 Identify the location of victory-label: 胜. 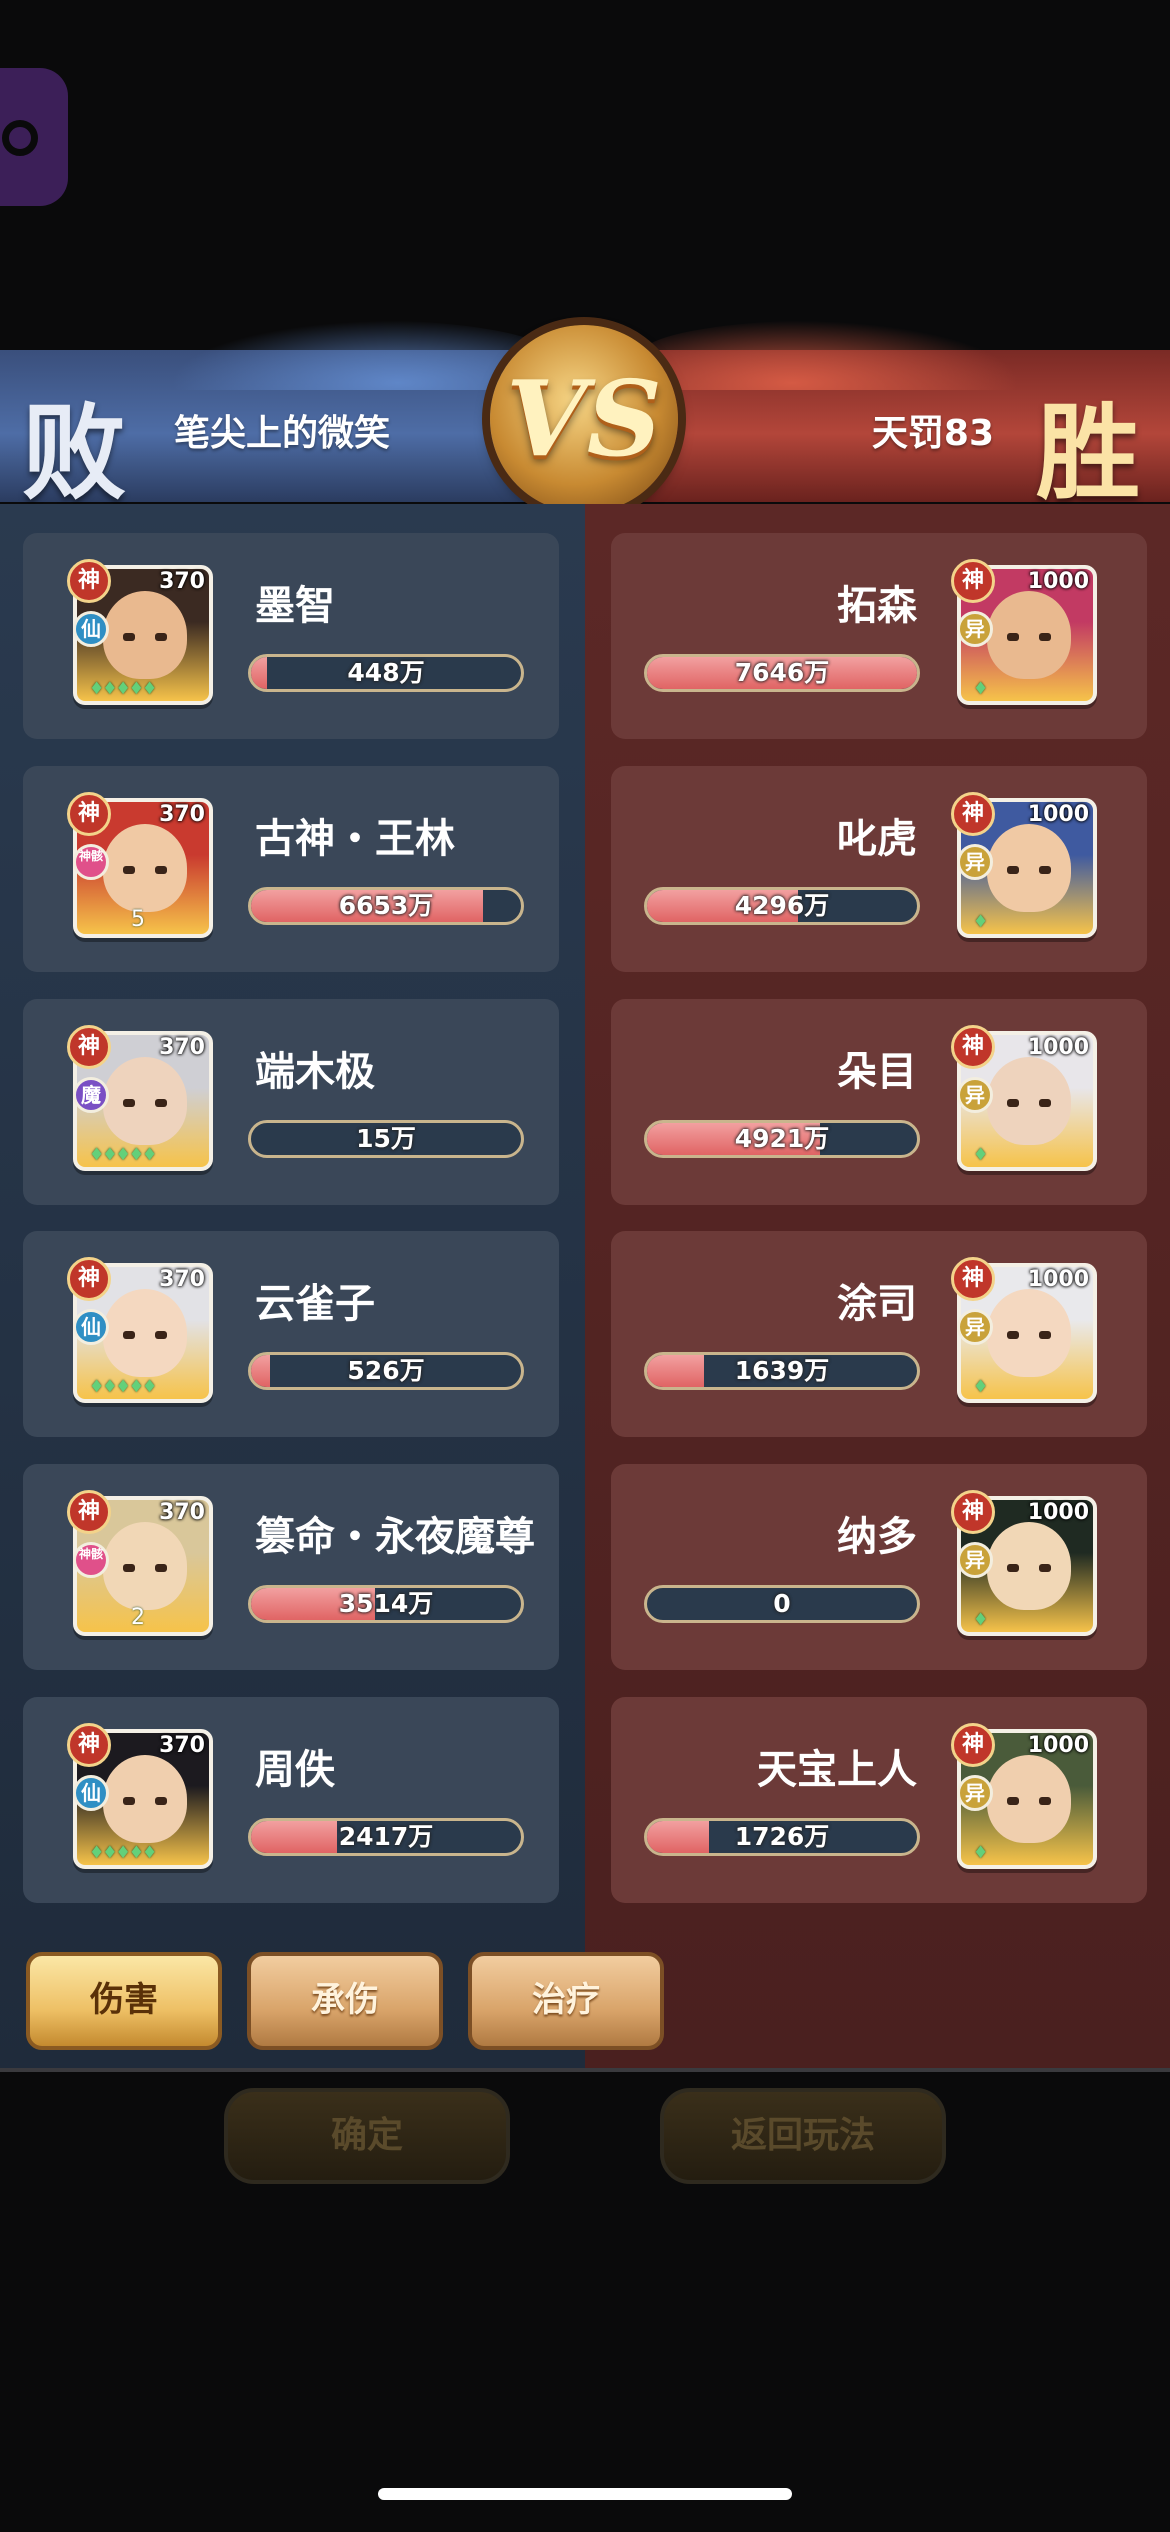
(1088, 452).